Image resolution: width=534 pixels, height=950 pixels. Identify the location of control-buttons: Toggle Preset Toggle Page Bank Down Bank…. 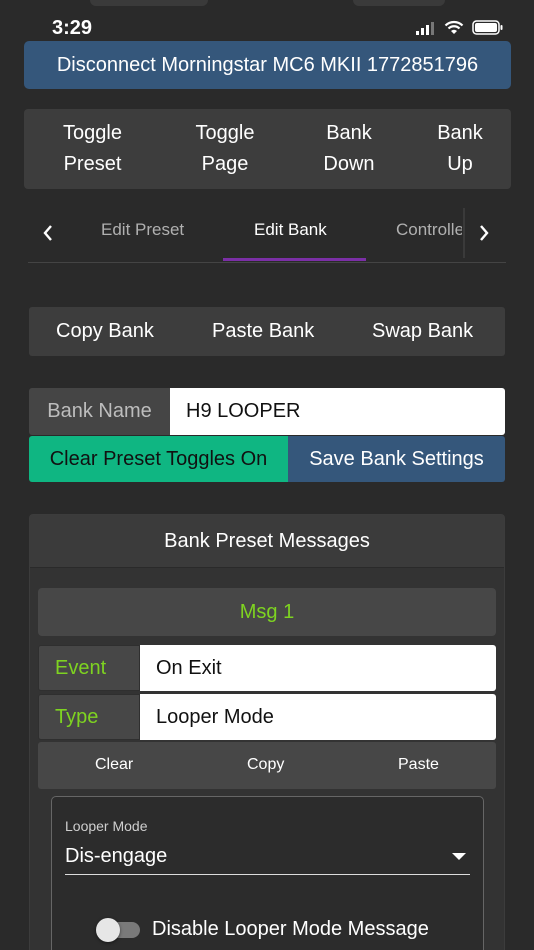
(267, 149).